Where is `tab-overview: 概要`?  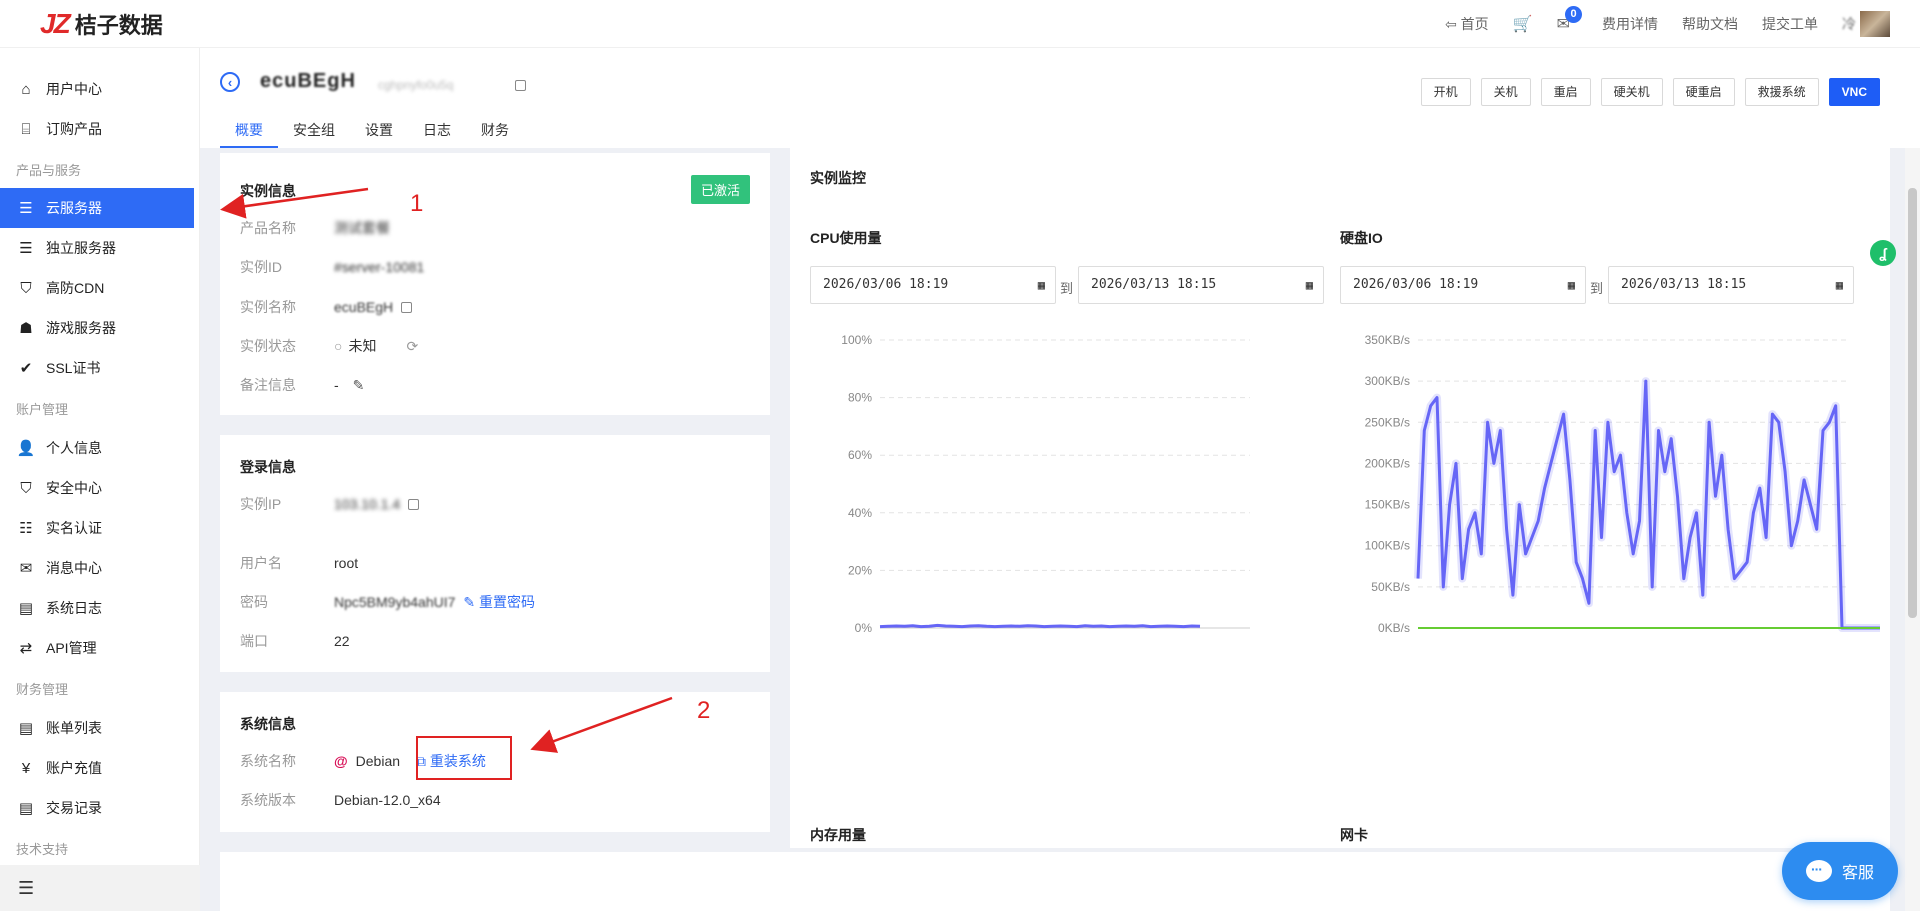 tab-overview: 概要 is located at coordinates (249, 133).